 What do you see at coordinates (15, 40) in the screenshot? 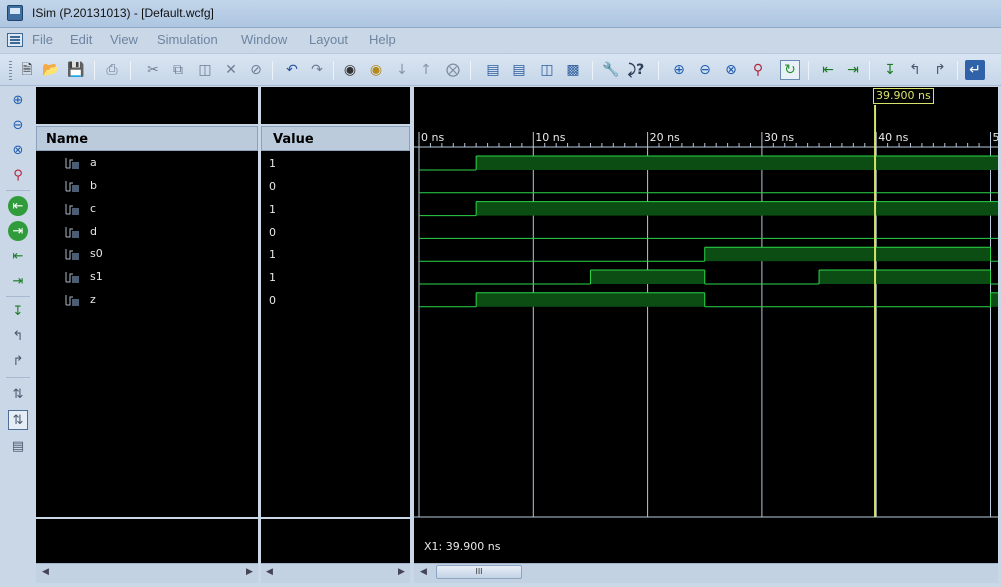
I see `document-menu-icon` at bounding box center [15, 40].